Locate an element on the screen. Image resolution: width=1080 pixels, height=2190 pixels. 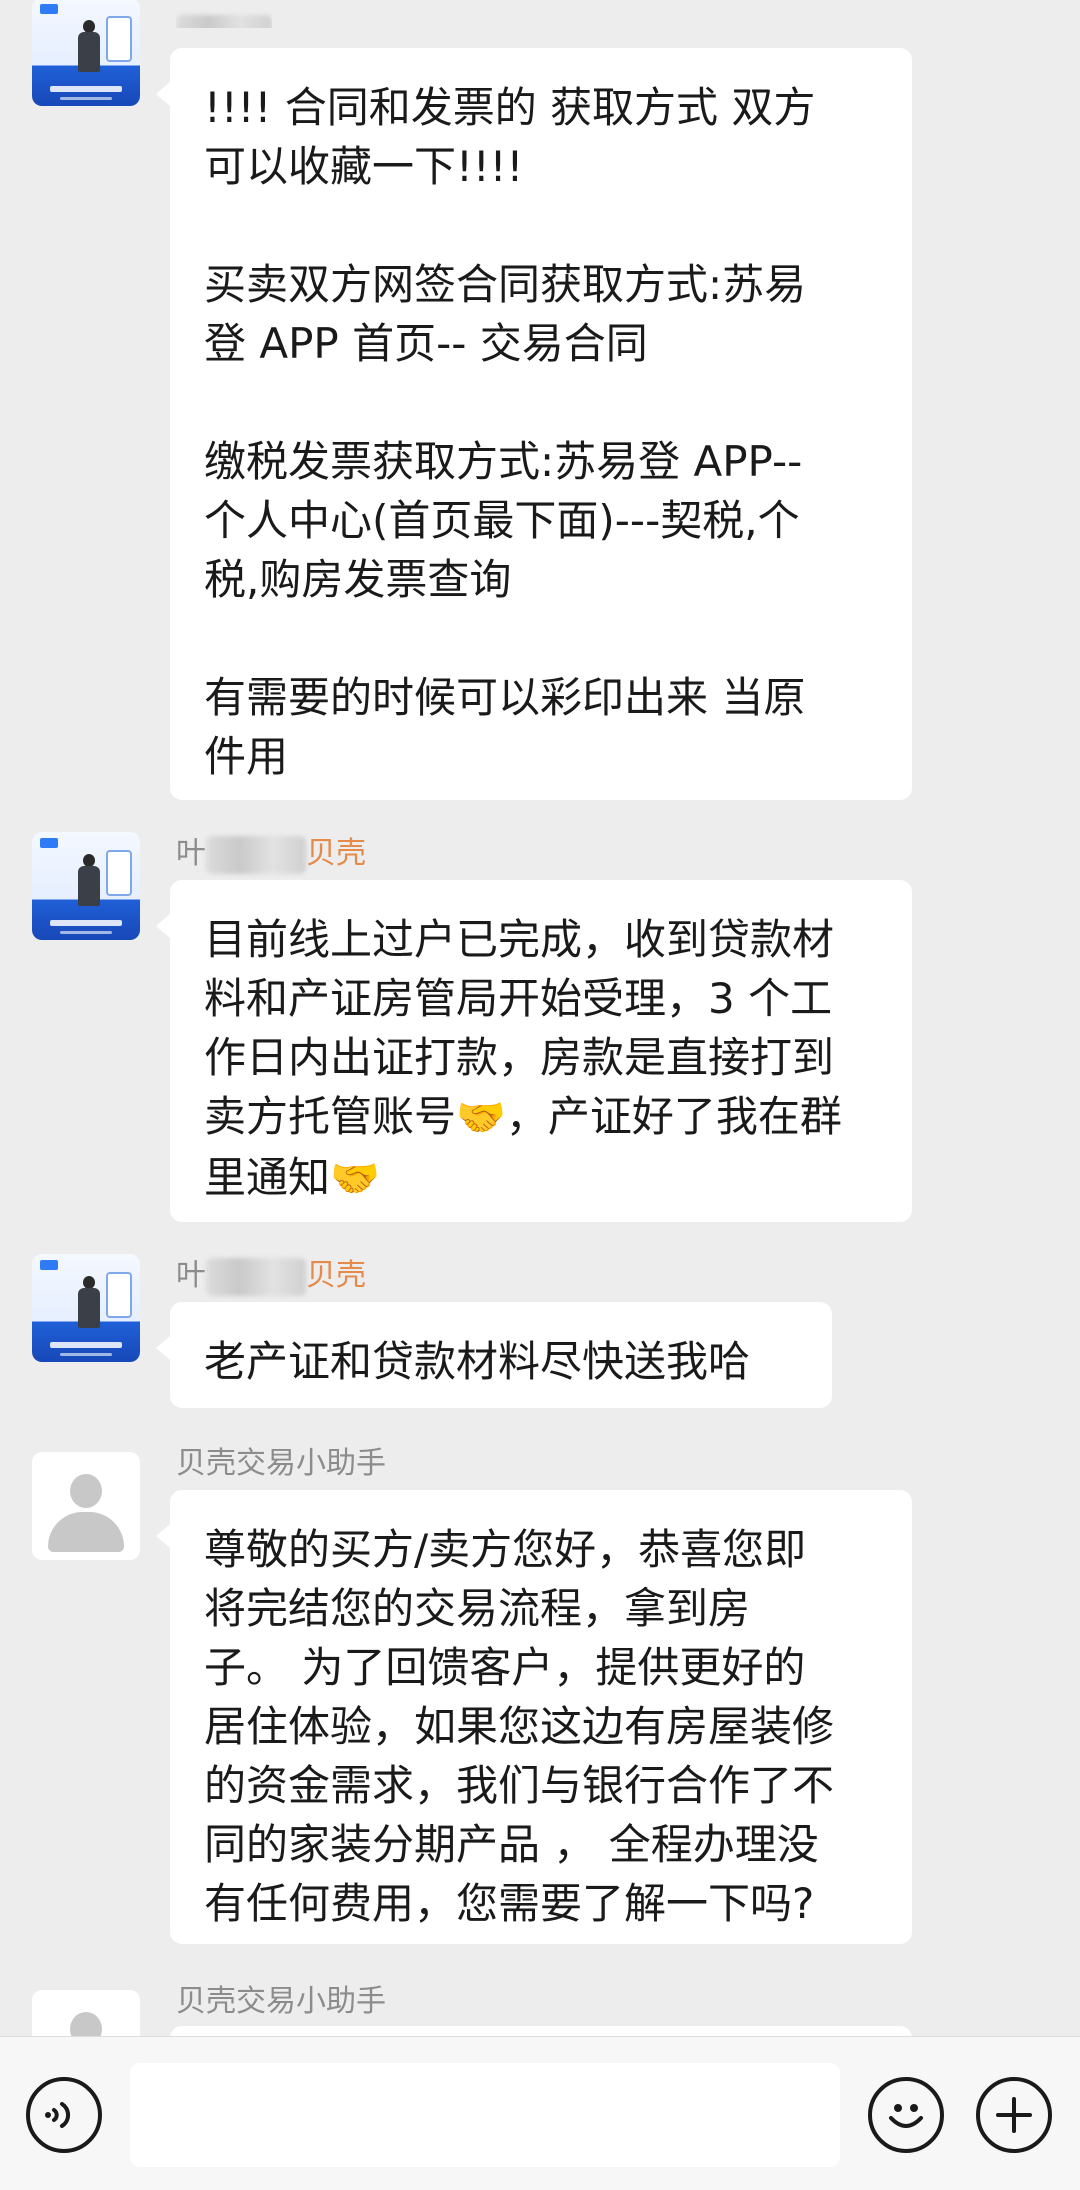
voice-button is located at coordinates (64, 2115).